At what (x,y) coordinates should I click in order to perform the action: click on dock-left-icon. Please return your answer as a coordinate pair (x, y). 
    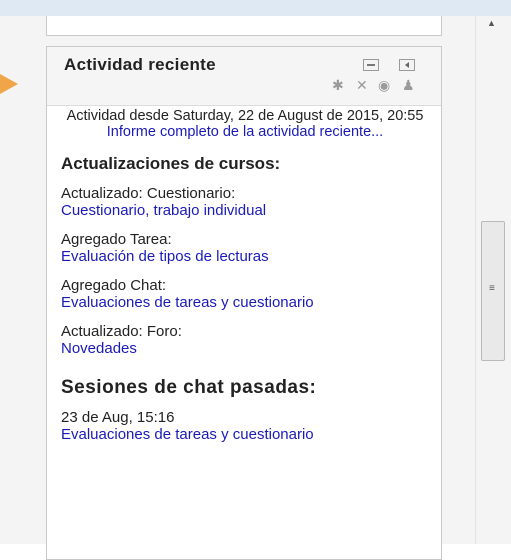
    Looking at the image, I should click on (407, 65).